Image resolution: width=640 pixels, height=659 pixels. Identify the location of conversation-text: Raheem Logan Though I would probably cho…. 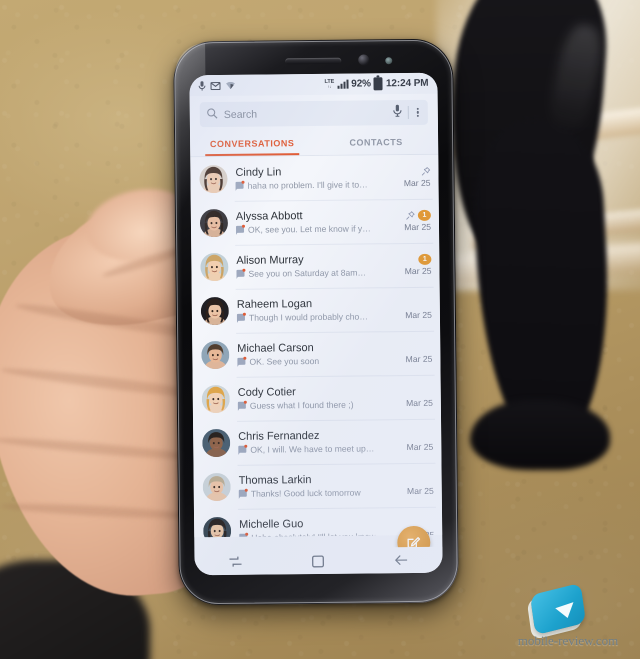
(313, 309).